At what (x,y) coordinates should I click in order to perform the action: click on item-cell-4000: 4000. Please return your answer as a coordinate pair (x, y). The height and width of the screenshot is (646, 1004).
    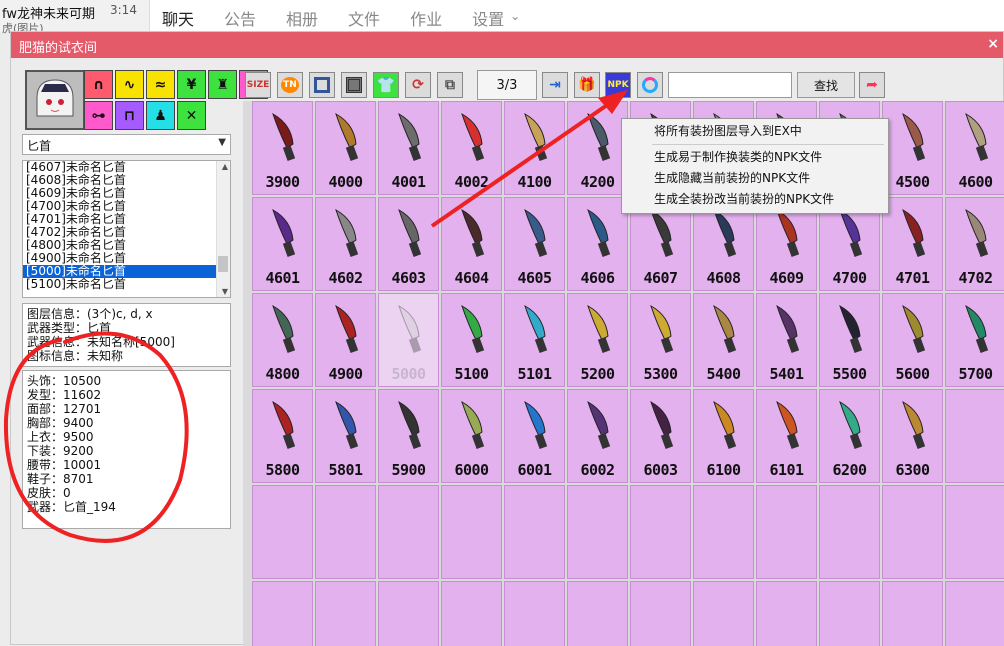
    Looking at the image, I should click on (345, 148).